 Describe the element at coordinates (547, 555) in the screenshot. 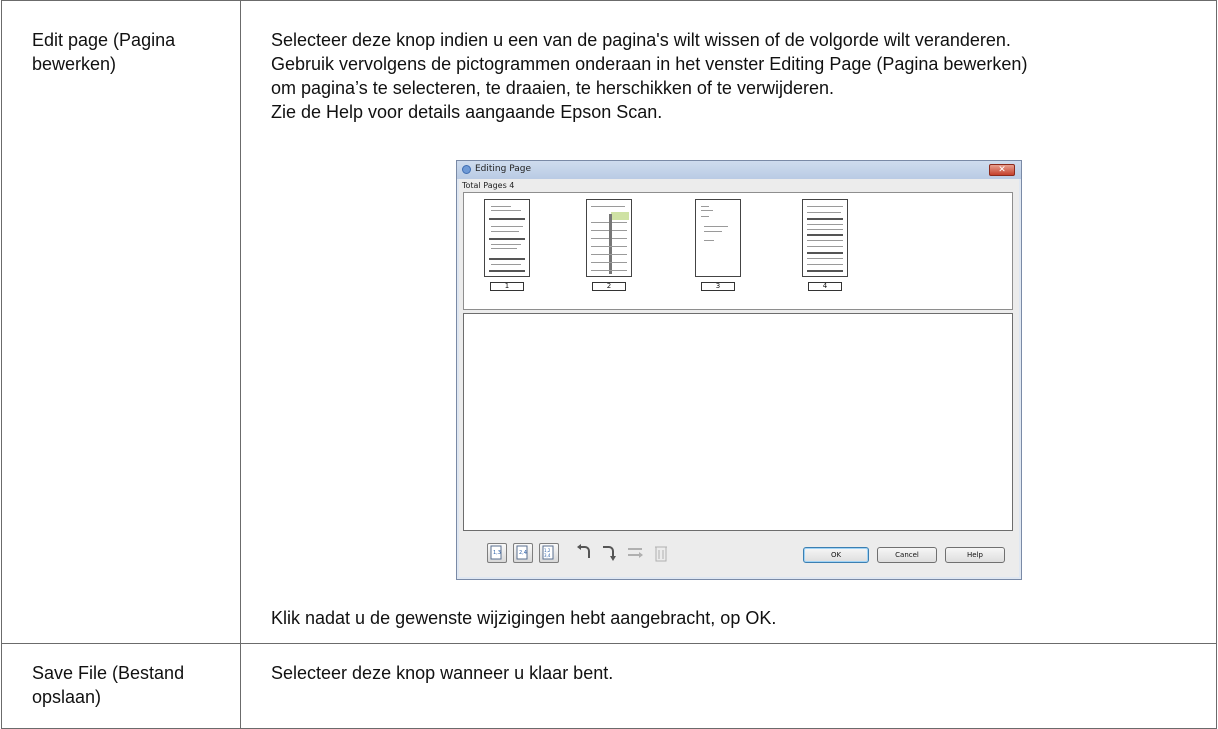

I see `svg-text: 3,4` at that location.